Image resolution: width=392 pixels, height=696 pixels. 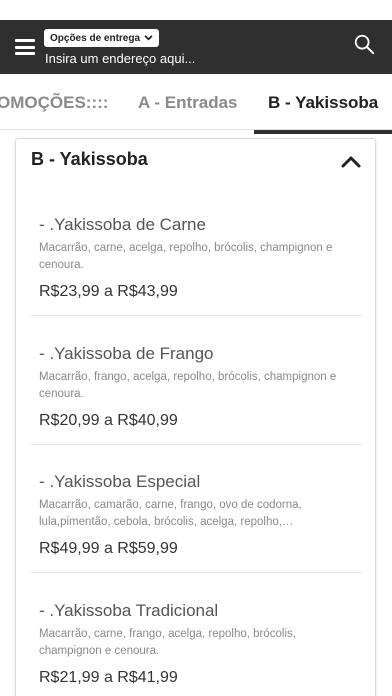 What do you see at coordinates (108, 548) in the screenshot?
I see `item-price: R$49,99 a R$59,99` at bounding box center [108, 548].